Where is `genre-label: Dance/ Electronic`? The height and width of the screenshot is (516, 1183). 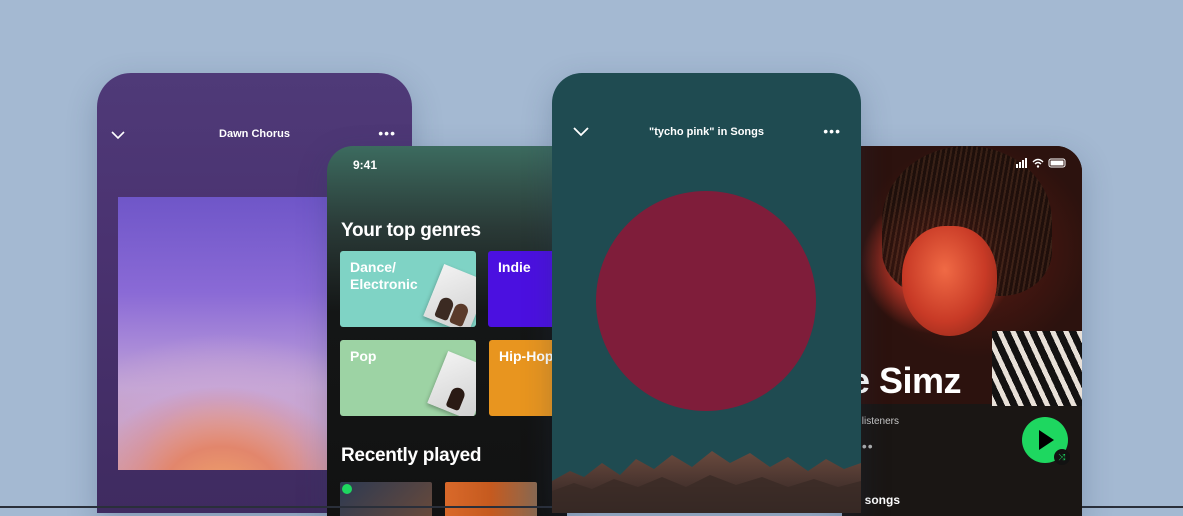 genre-label: Dance/ Electronic is located at coordinates (384, 275).